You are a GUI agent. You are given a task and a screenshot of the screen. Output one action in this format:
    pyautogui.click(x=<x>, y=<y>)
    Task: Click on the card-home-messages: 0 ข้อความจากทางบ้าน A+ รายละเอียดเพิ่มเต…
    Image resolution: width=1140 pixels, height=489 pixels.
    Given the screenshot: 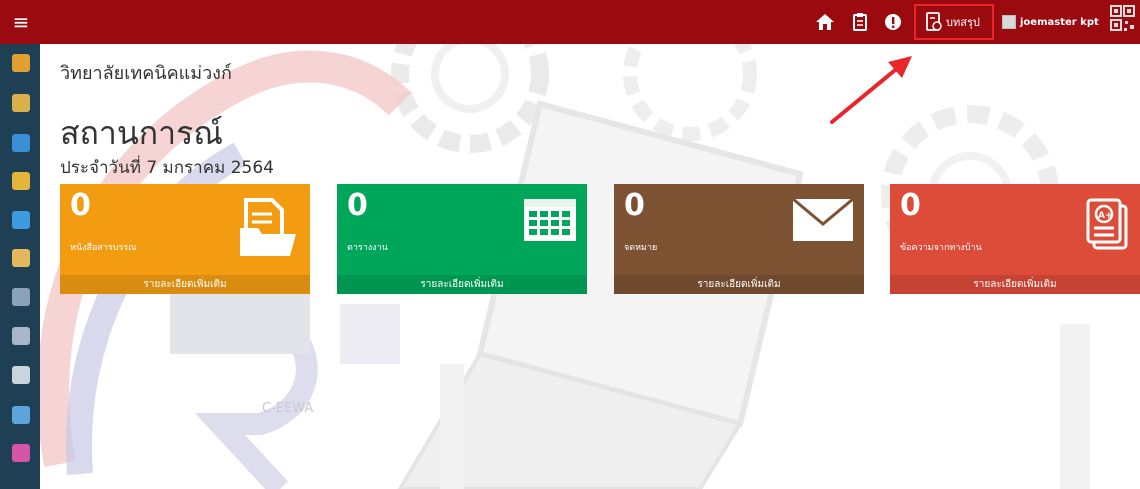 What is the action you would take?
    pyautogui.click(x=1015, y=239)
    